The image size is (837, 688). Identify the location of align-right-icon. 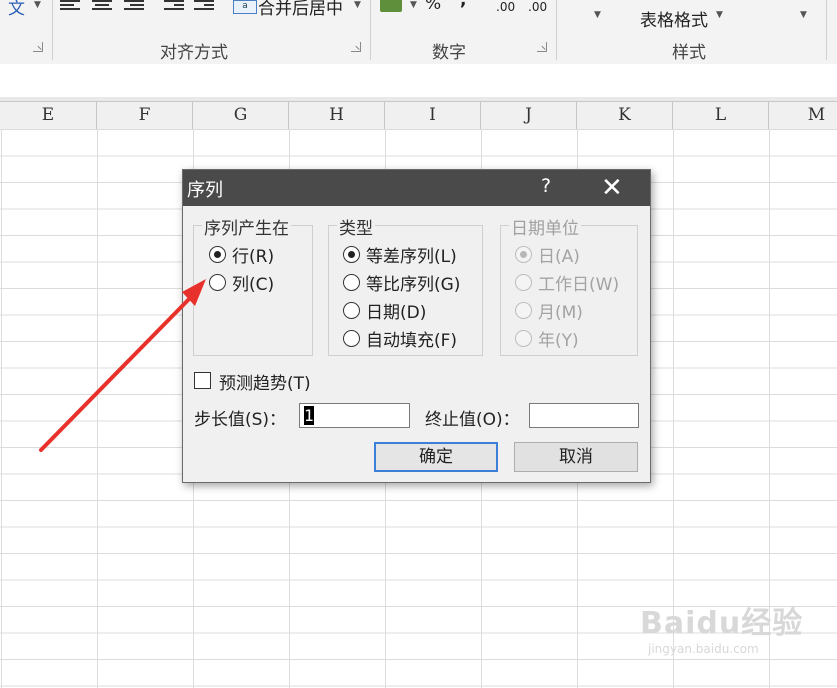
(134, 6).